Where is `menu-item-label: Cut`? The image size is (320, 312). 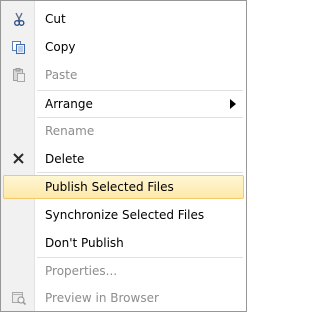 menu-item-label: Cut is located at coordinates (55, 19).